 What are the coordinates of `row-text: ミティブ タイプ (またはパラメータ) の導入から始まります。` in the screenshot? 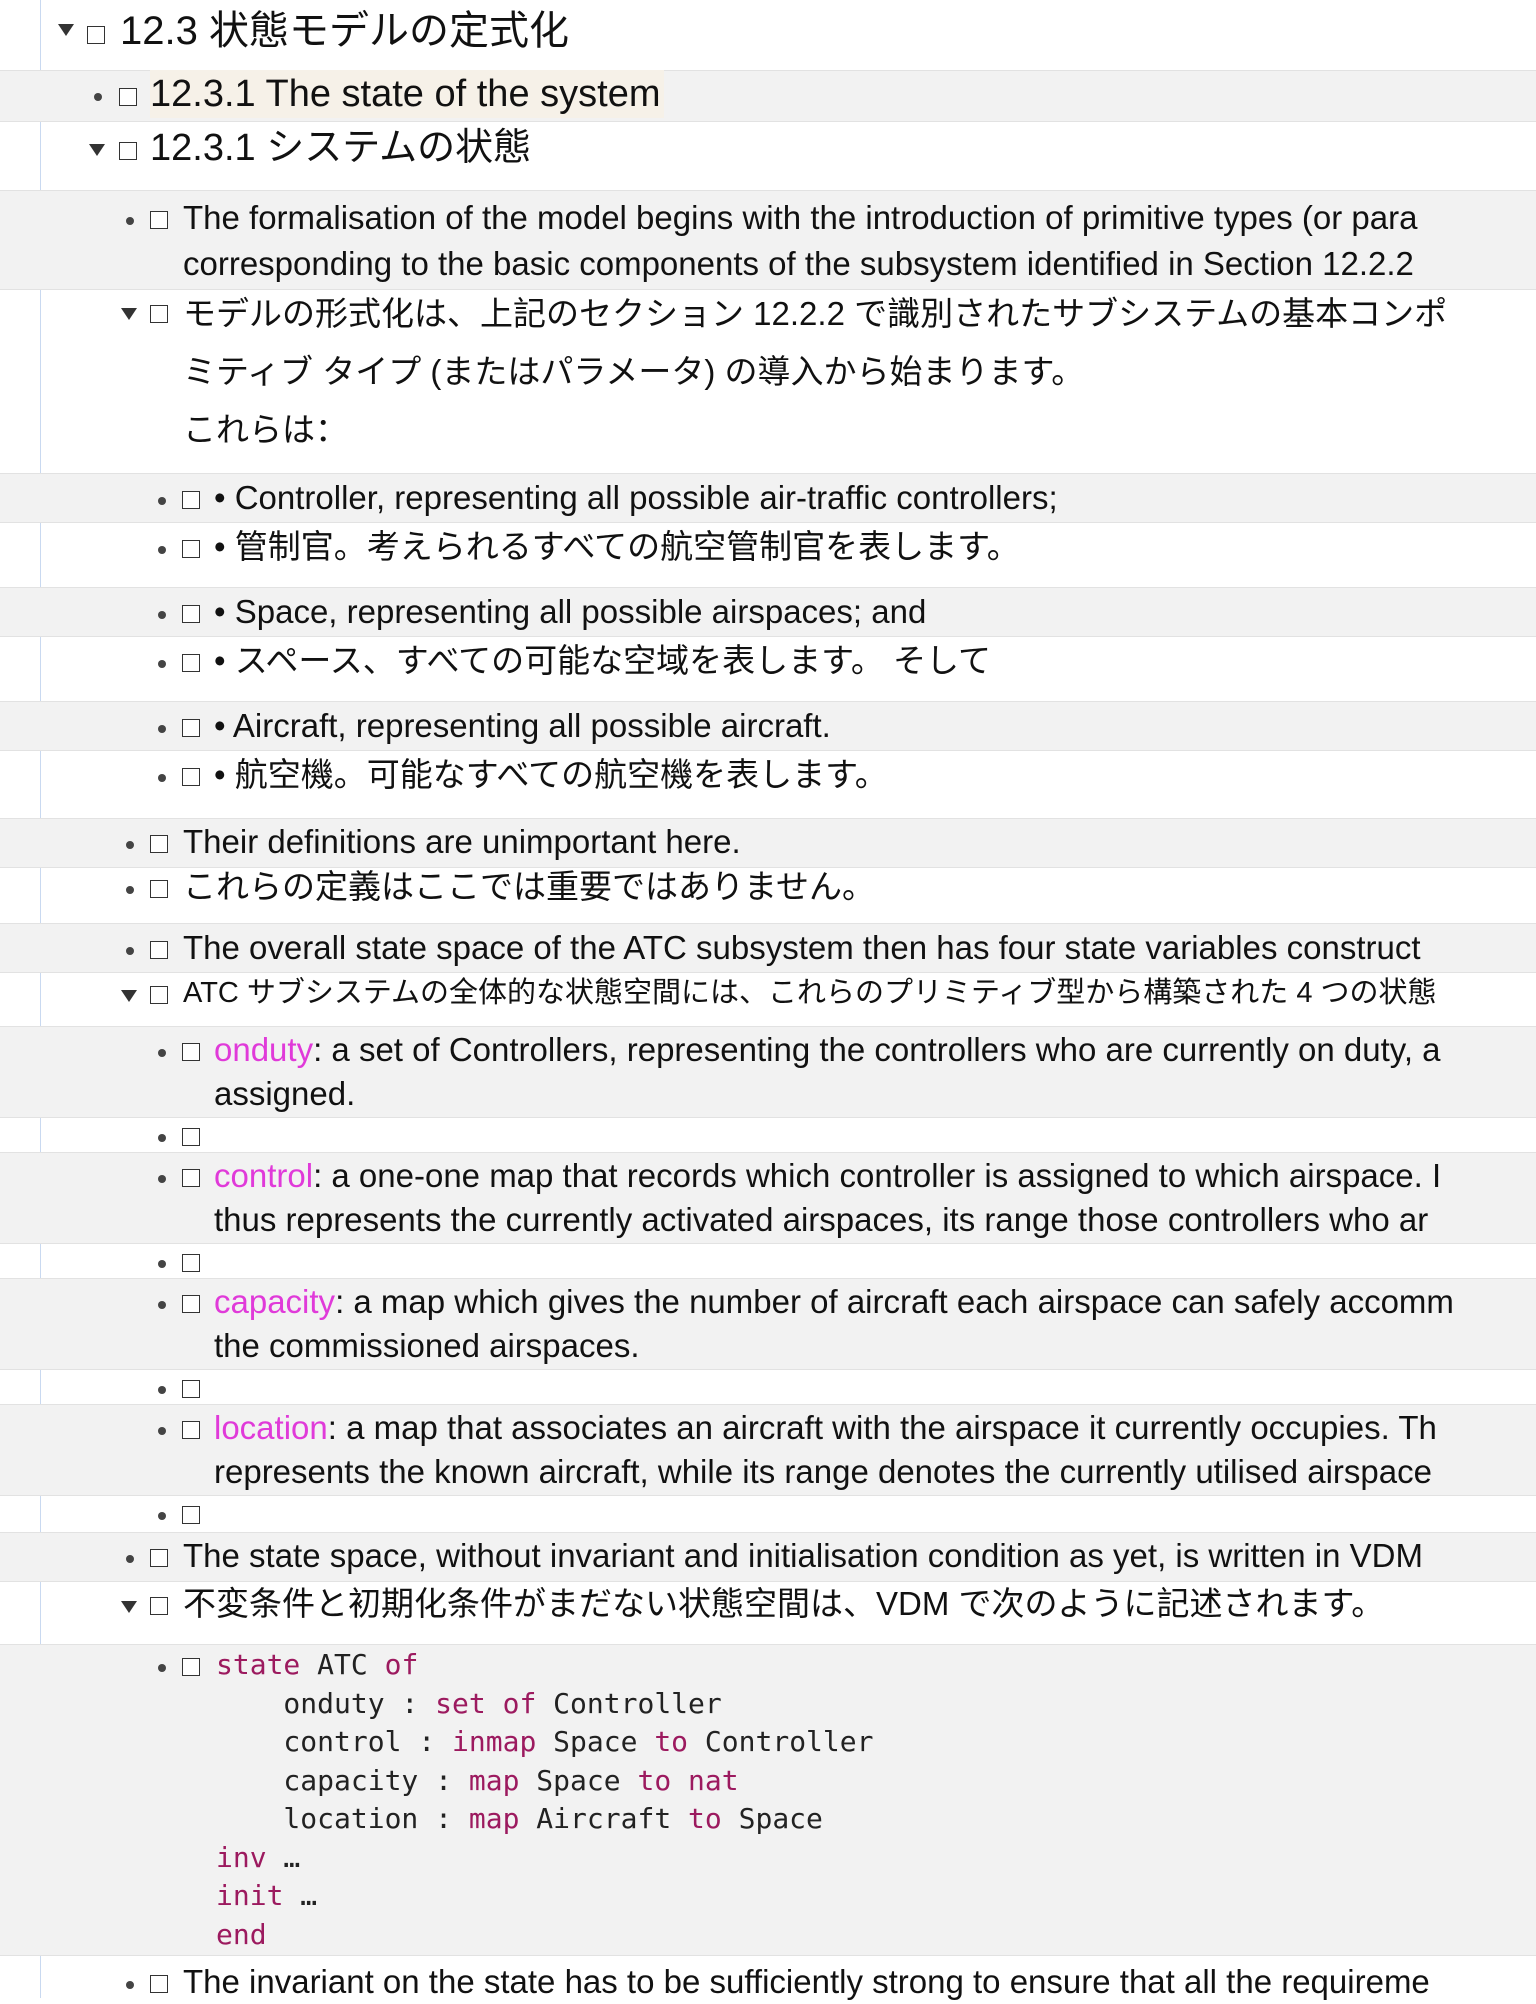 It's located at (634, 371).